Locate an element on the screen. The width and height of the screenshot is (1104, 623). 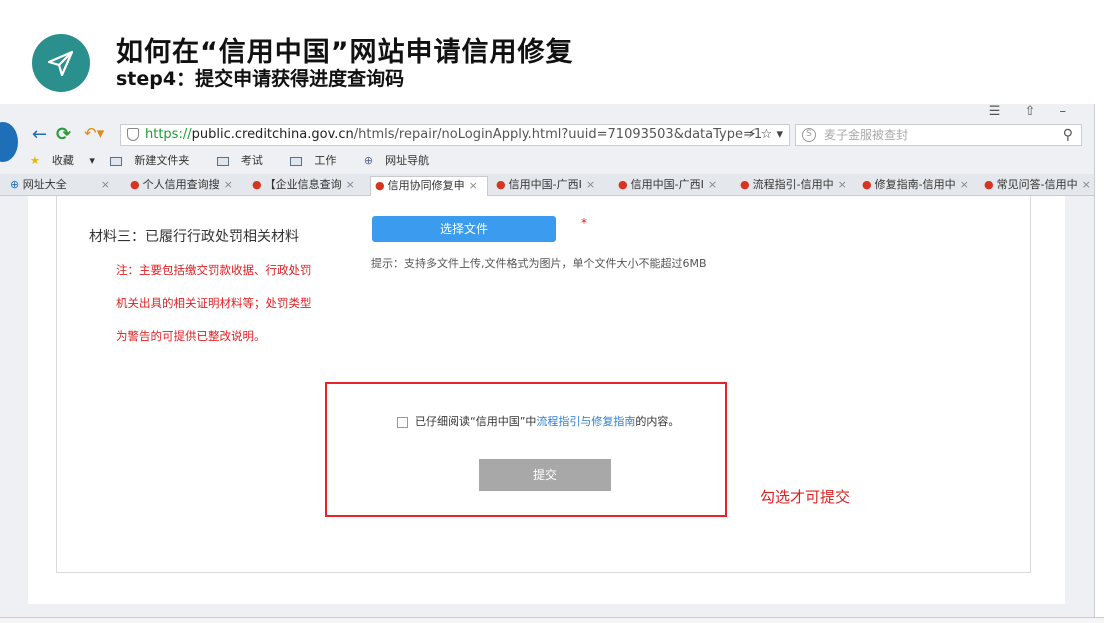
tab-6: ● 信用中国-广西I × is located at coordinates (673, 186).